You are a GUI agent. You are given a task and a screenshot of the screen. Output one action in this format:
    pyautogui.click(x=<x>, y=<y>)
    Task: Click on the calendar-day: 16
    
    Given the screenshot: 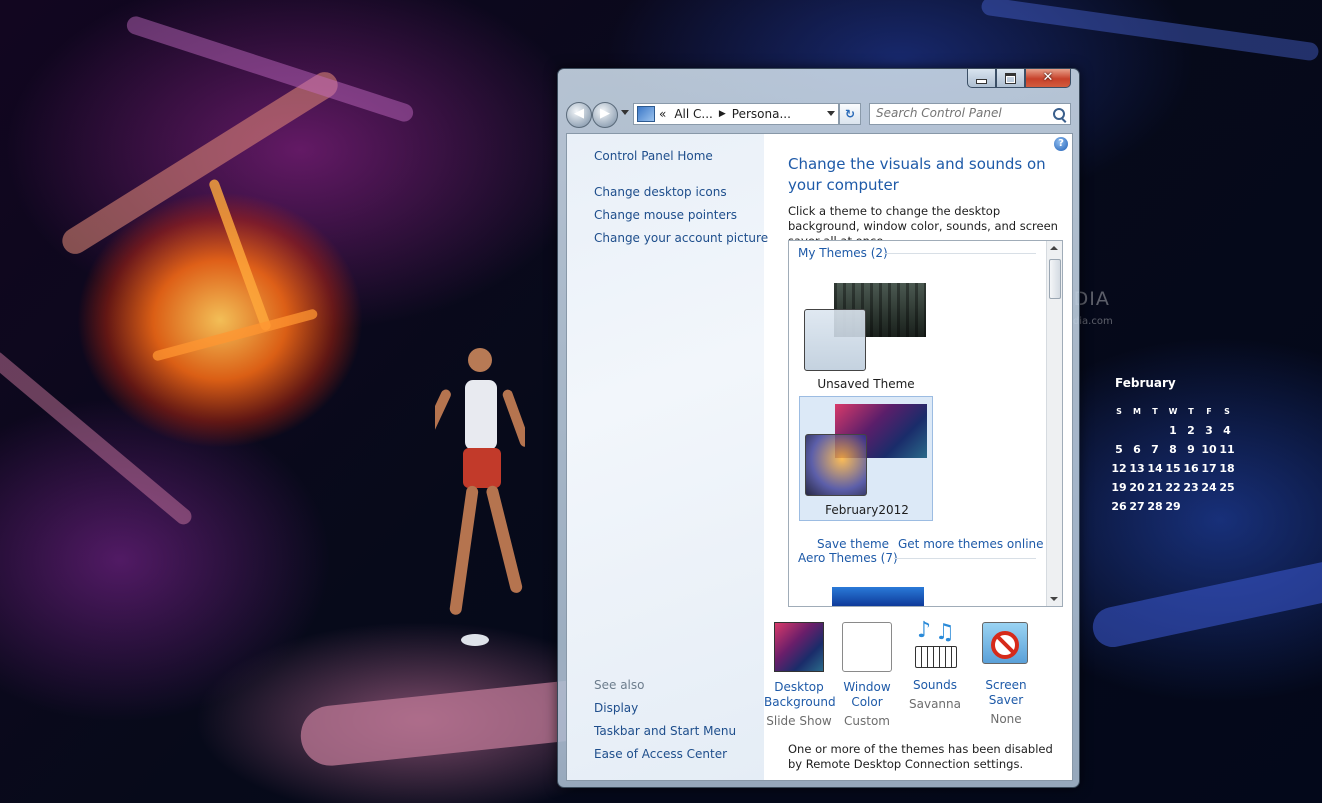 What is the action you would take?
    pyautogui.click(x=1191, y=469)
    